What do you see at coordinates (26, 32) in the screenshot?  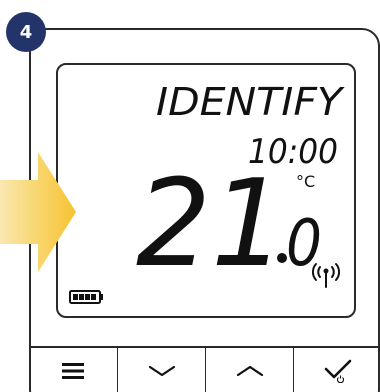 I see `step-number-badge: 4` at bounding box center [26, 32].